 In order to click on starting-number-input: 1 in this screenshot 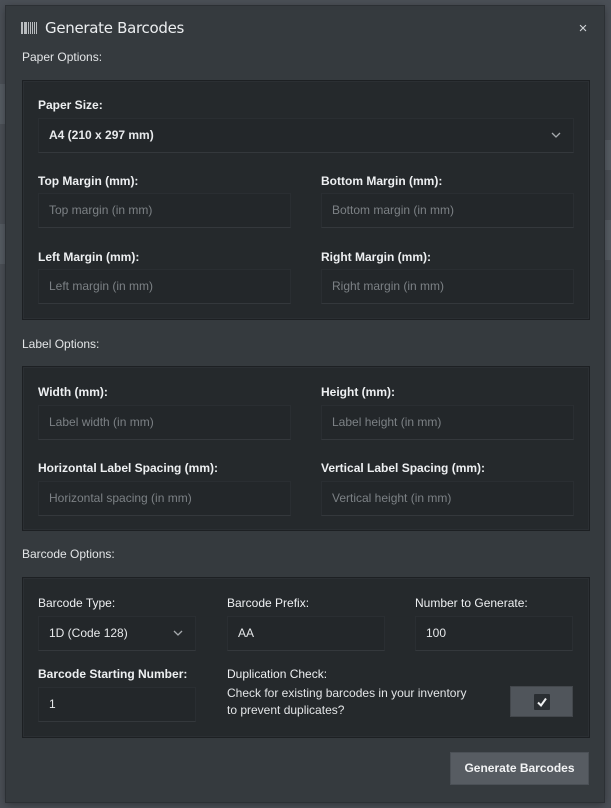, I will do `click(117, 704)`.